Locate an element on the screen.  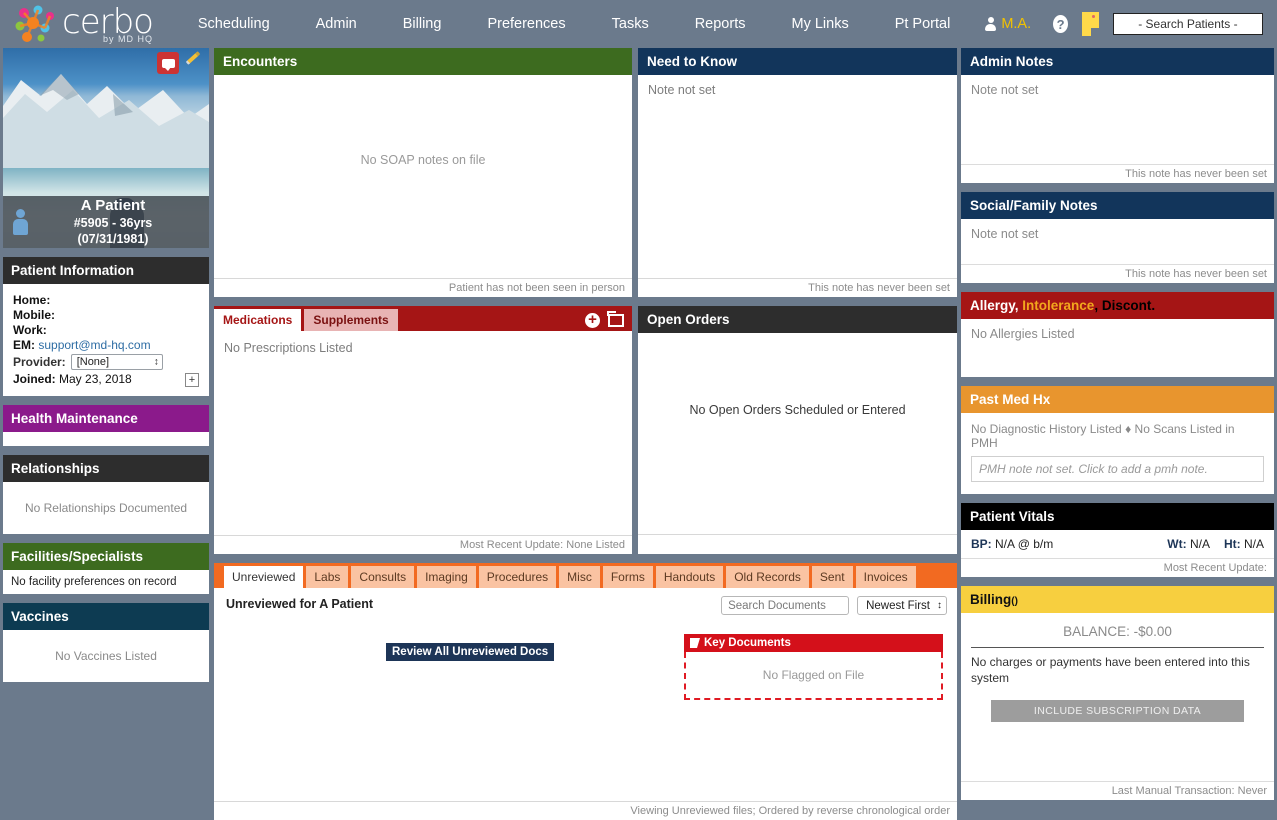
patient-photo: A Patient #5905 - 36yrs (07/31/1981) is located at coordinates (106, 148).